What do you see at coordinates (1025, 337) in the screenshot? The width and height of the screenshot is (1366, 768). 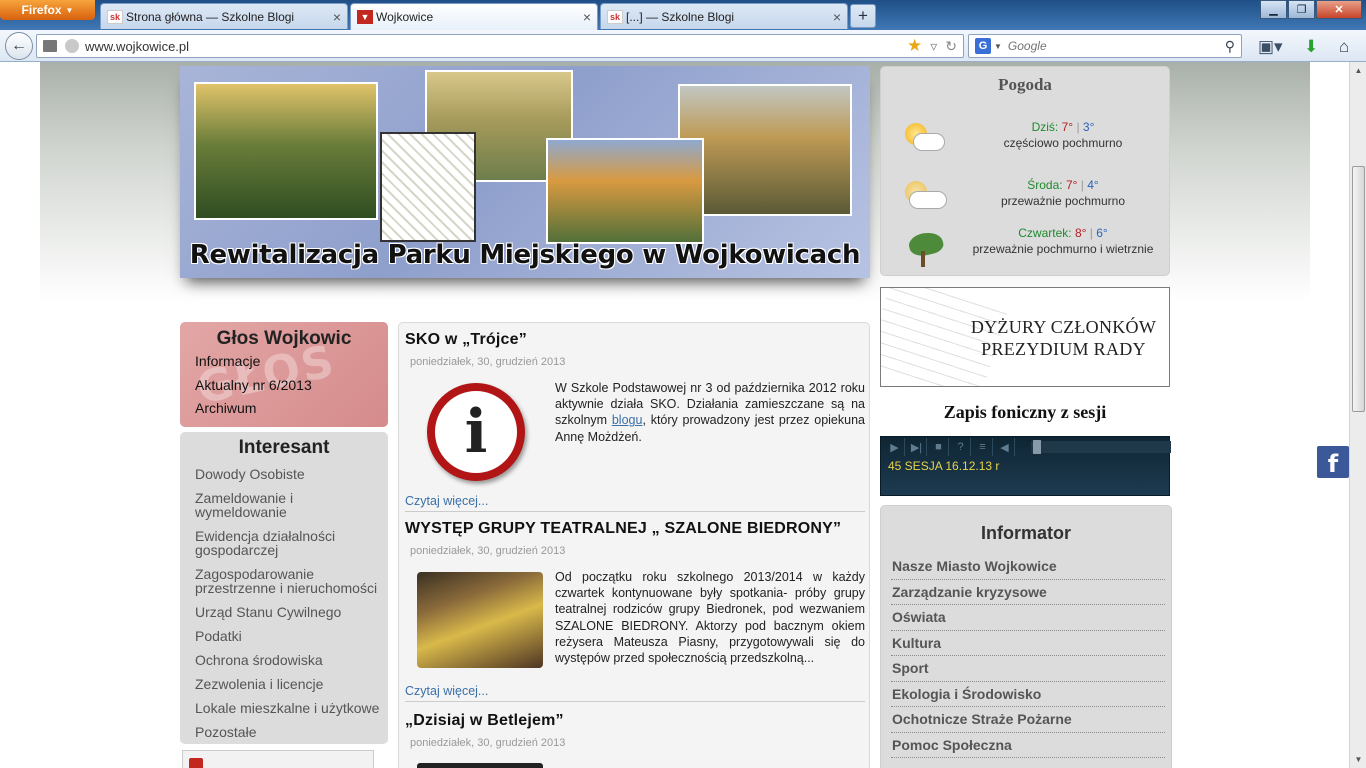 I see `duty-roster-banner: DYŻURY CZŁONKÓW PREZYDIUM RADY` at bounding box center [1025, 337].